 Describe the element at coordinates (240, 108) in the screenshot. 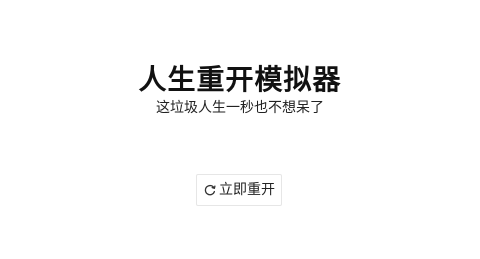

I see `page-subtitle: 这垃圾人生一秒也不想呆了` at that location.